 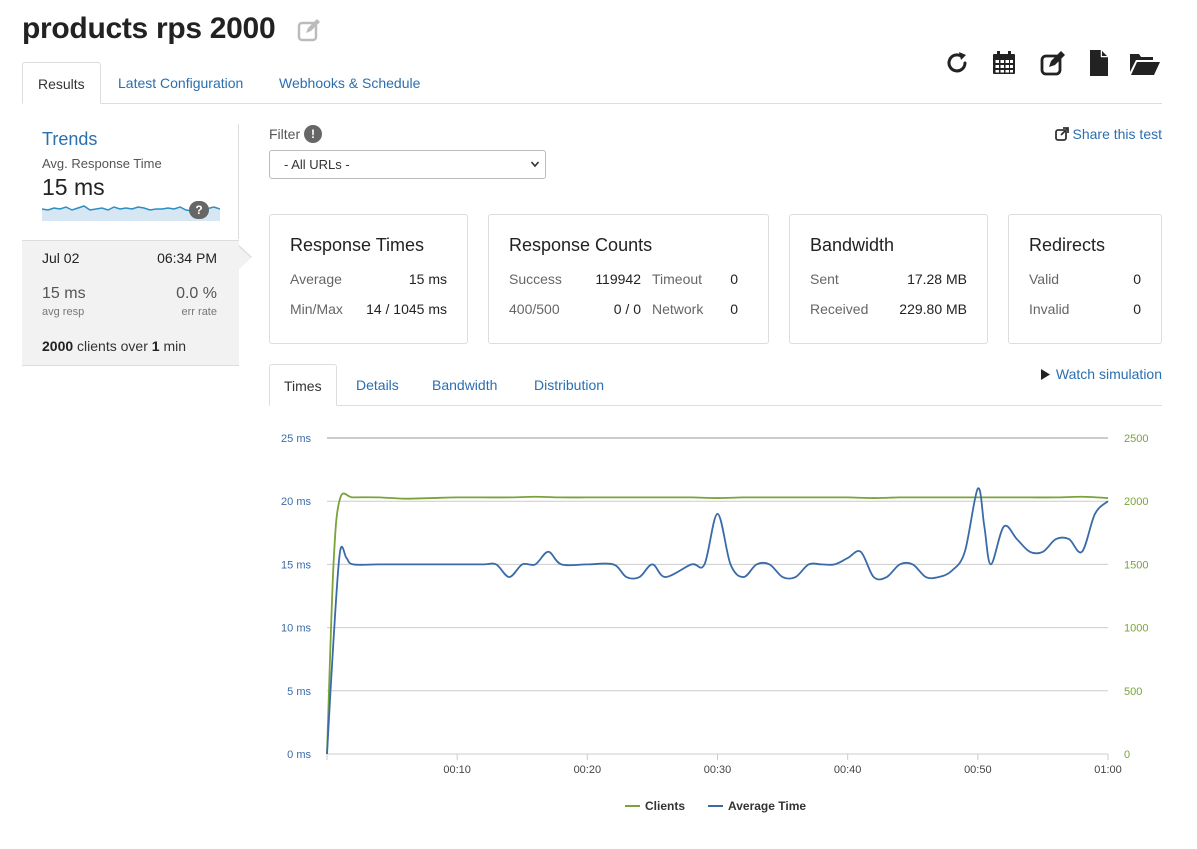 What do you see at coordinates (569, 385) in the screenshot?
I see `tab-distribution: Distribution` at bounding box center [569, 385].